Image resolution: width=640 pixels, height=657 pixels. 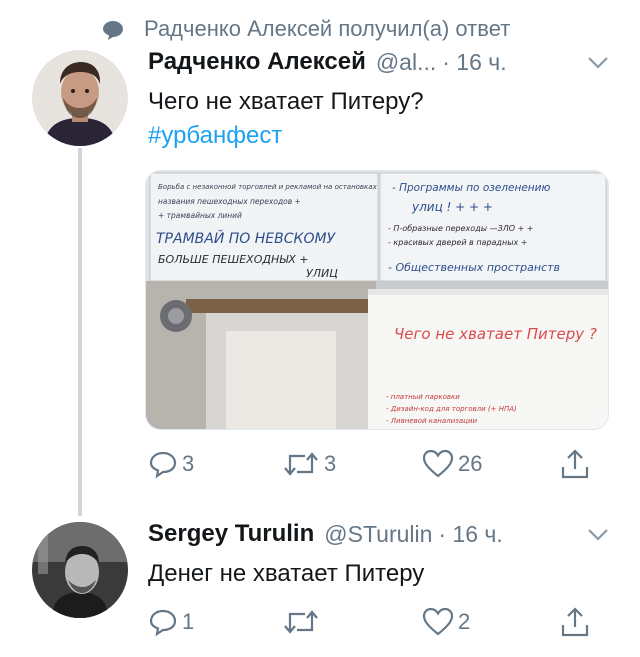 What do you see at coordinates (373, 464) in the screenshot?
I see `tweet-actions: 3 3 26` at bounding box center [373, 464].